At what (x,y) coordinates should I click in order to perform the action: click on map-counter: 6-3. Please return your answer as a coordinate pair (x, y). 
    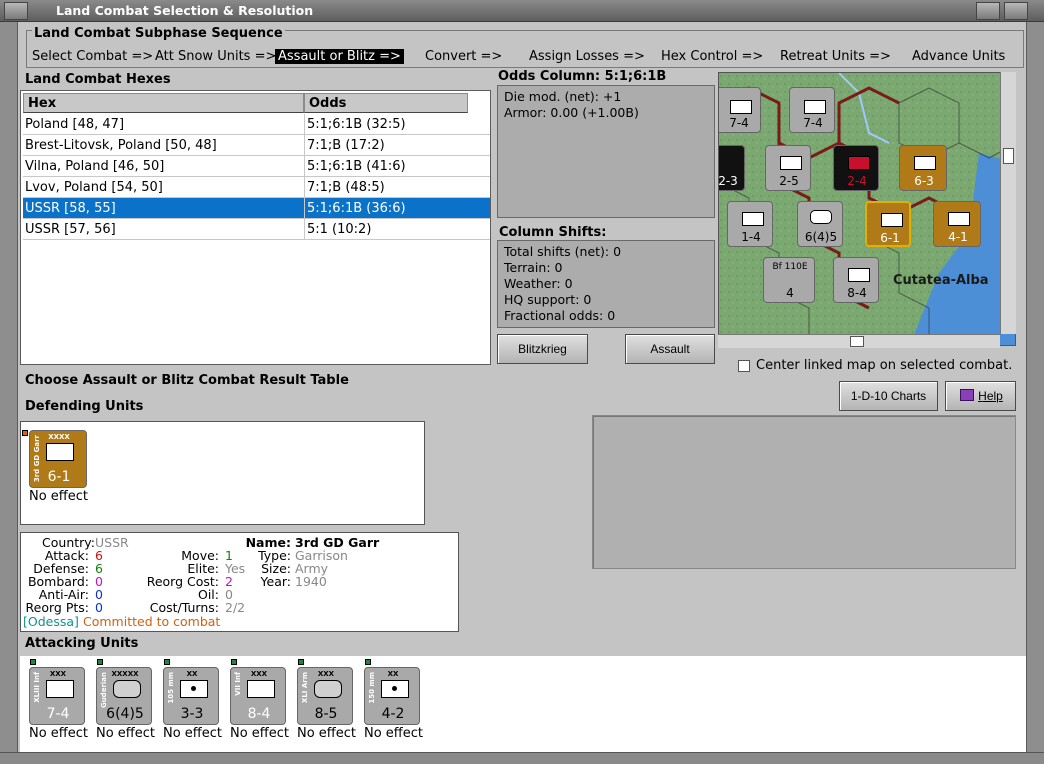
    Looking at the image, I should click on (923, 168).